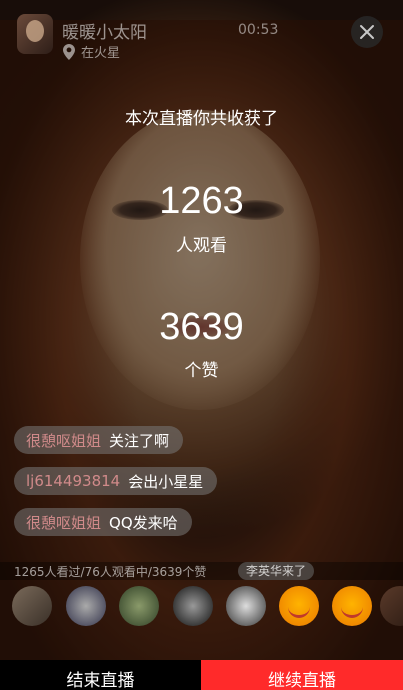  Describe the element at coordinates (276, 571) in the screenshot. I see `join-notice: 李英华来了` at that location.